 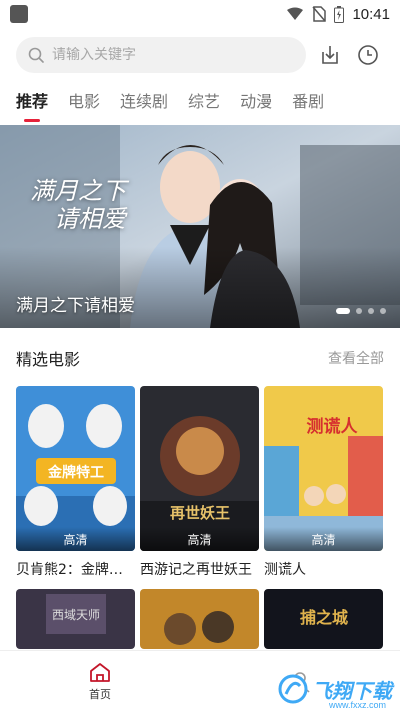 I want to click on status-bar: 10:41, so click(x=200, y=14).